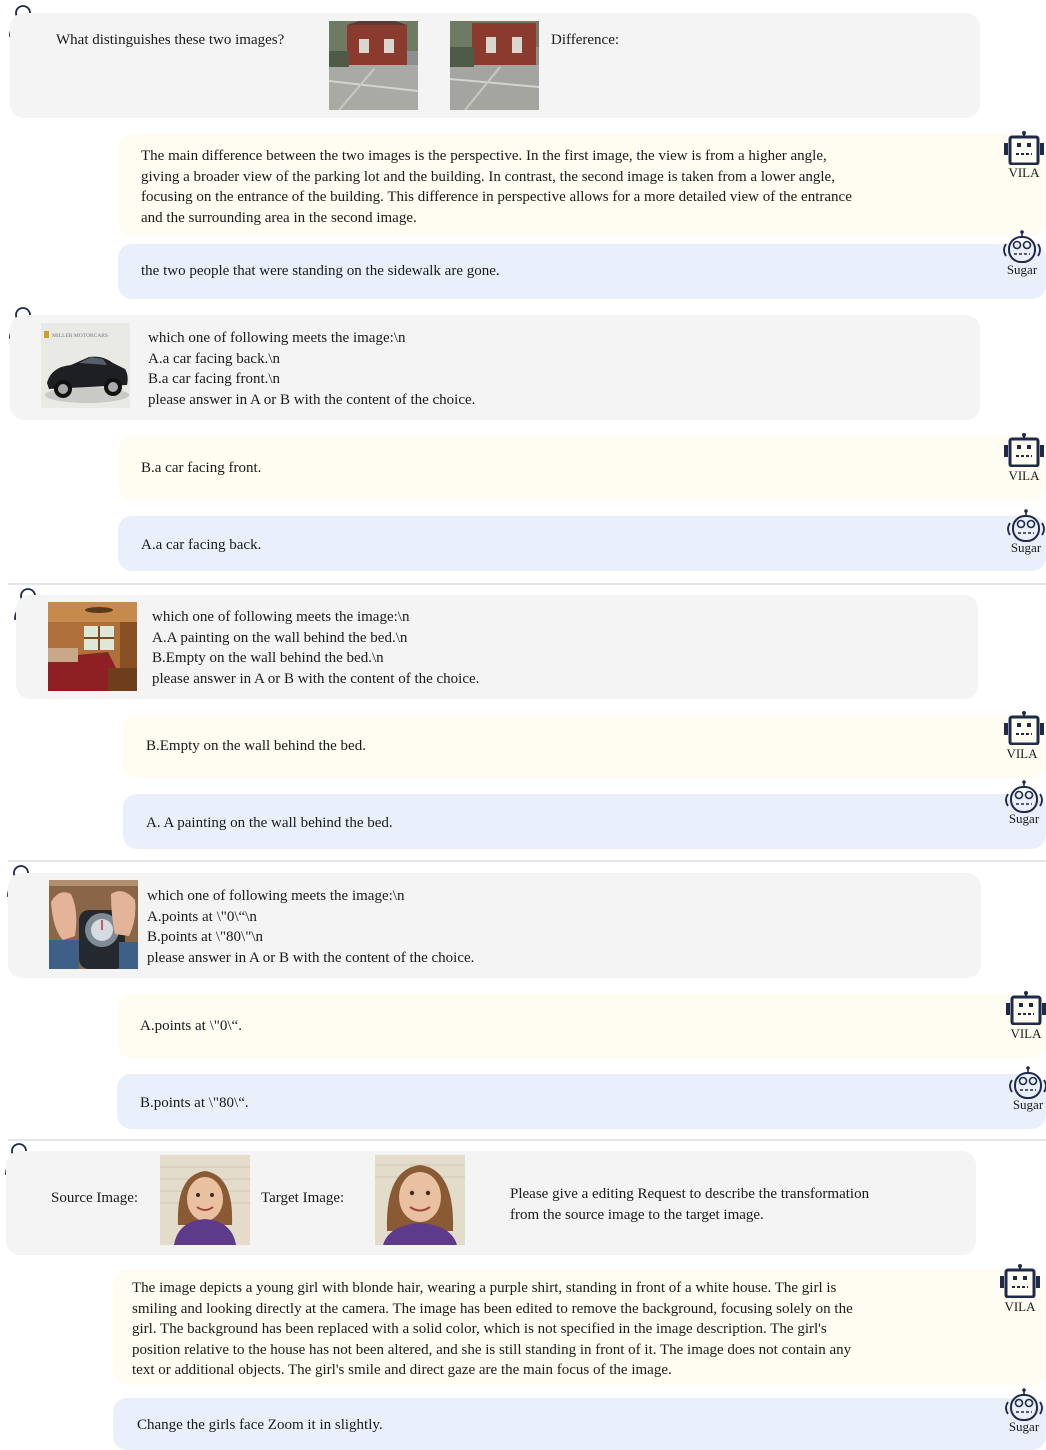  What do you see at coordinates (80, 336) in the screenshot?
I see `car-image-brand-text: MILLER MOTORCARS` at bounding box center [80, 336].